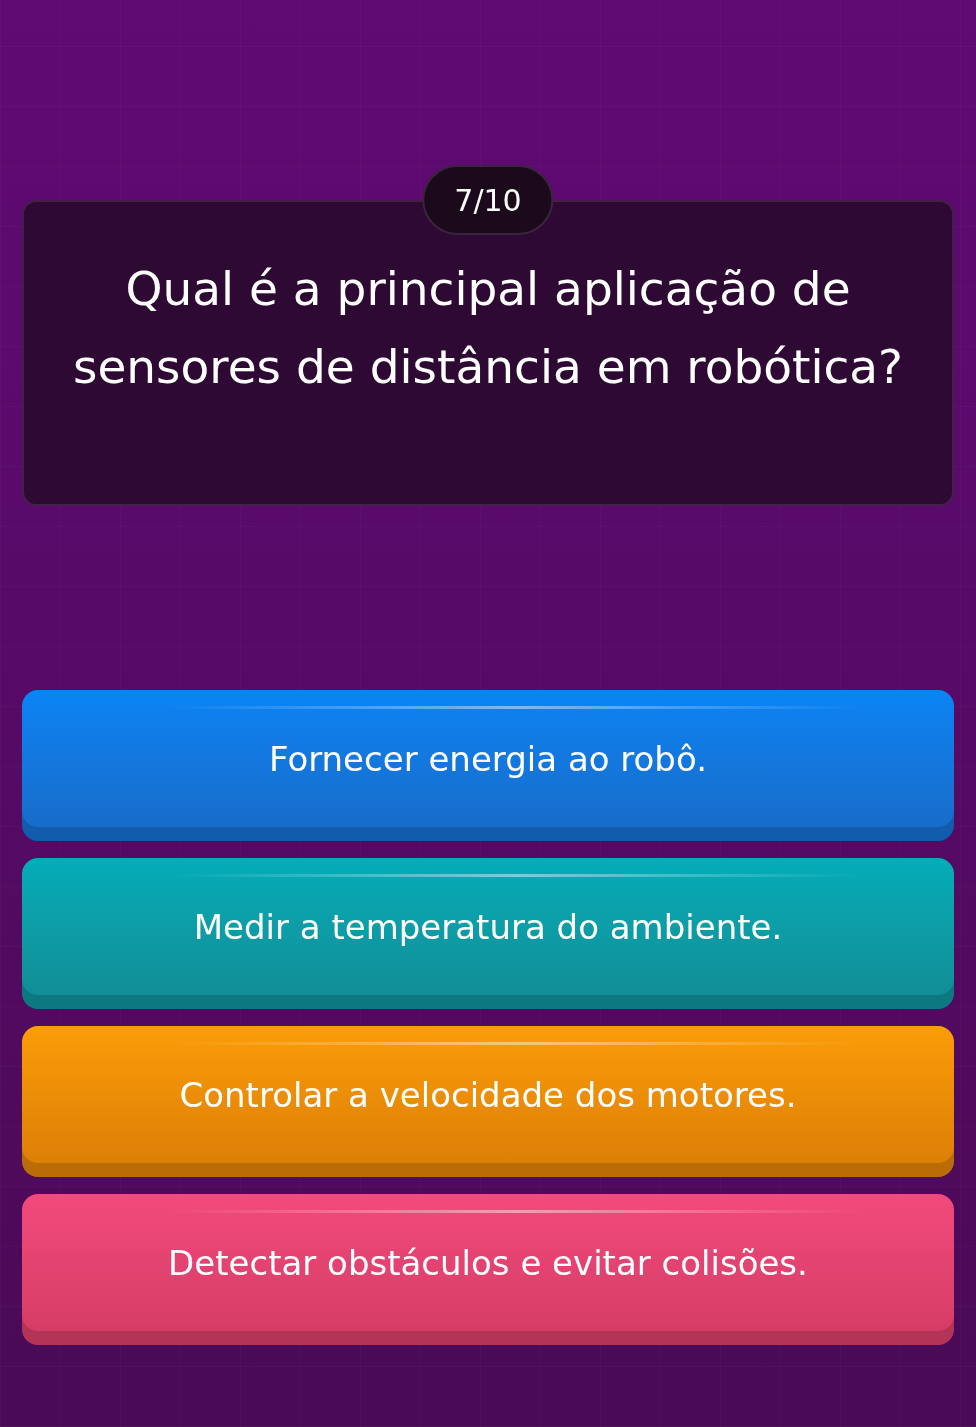 The image size is (976, 1427). What do you see at coordinates (488, 1101) in the screenshot?
I see `answer-option: Controlar a velocidade dos motores.` at bounding box center [488, 1101].